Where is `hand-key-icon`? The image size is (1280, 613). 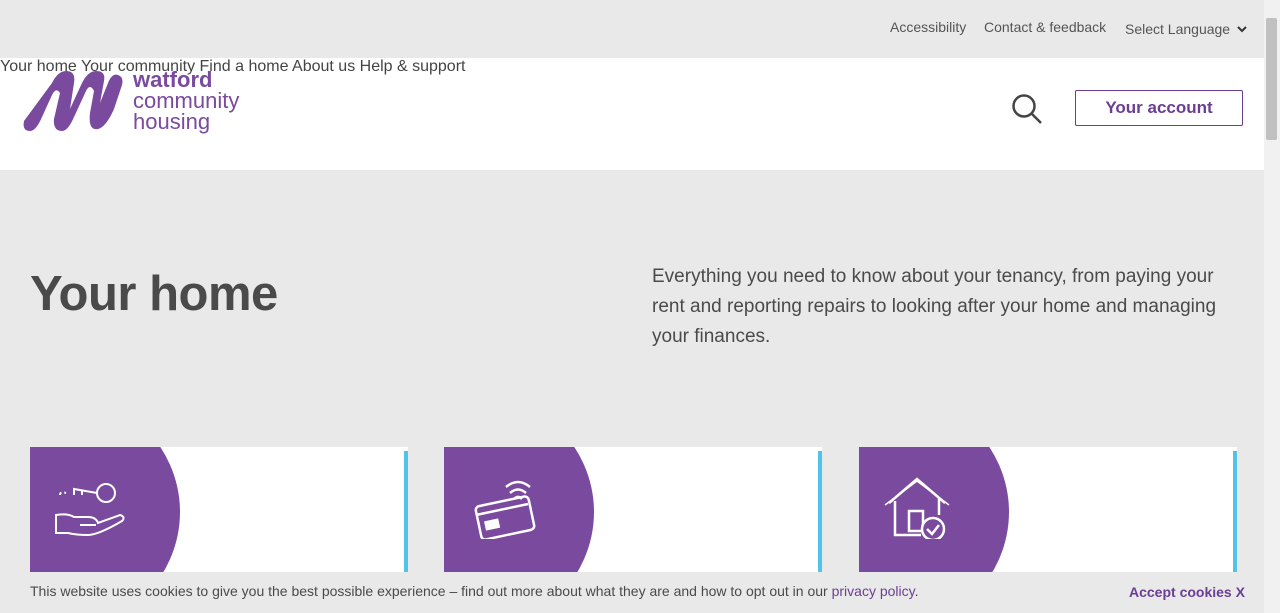 hand-key-icon is located at coordinates (90, 510).